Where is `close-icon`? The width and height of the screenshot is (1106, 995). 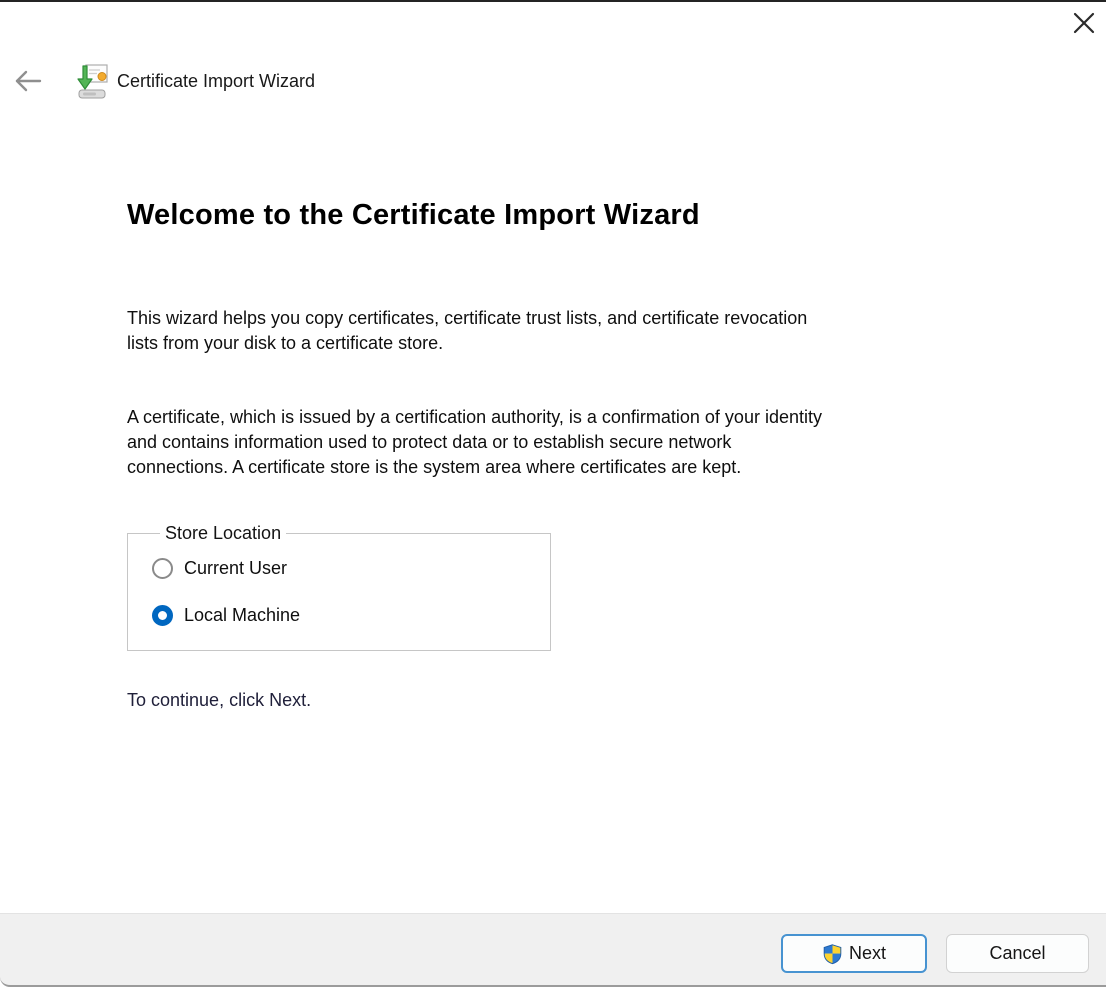 close-icon is located at coordinates (1084, 24).